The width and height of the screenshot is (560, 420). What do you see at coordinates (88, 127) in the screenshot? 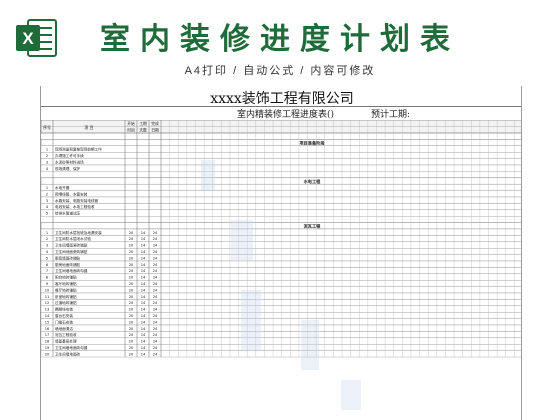
I see `header-item: 项 目` at bounding box center [88, 127].